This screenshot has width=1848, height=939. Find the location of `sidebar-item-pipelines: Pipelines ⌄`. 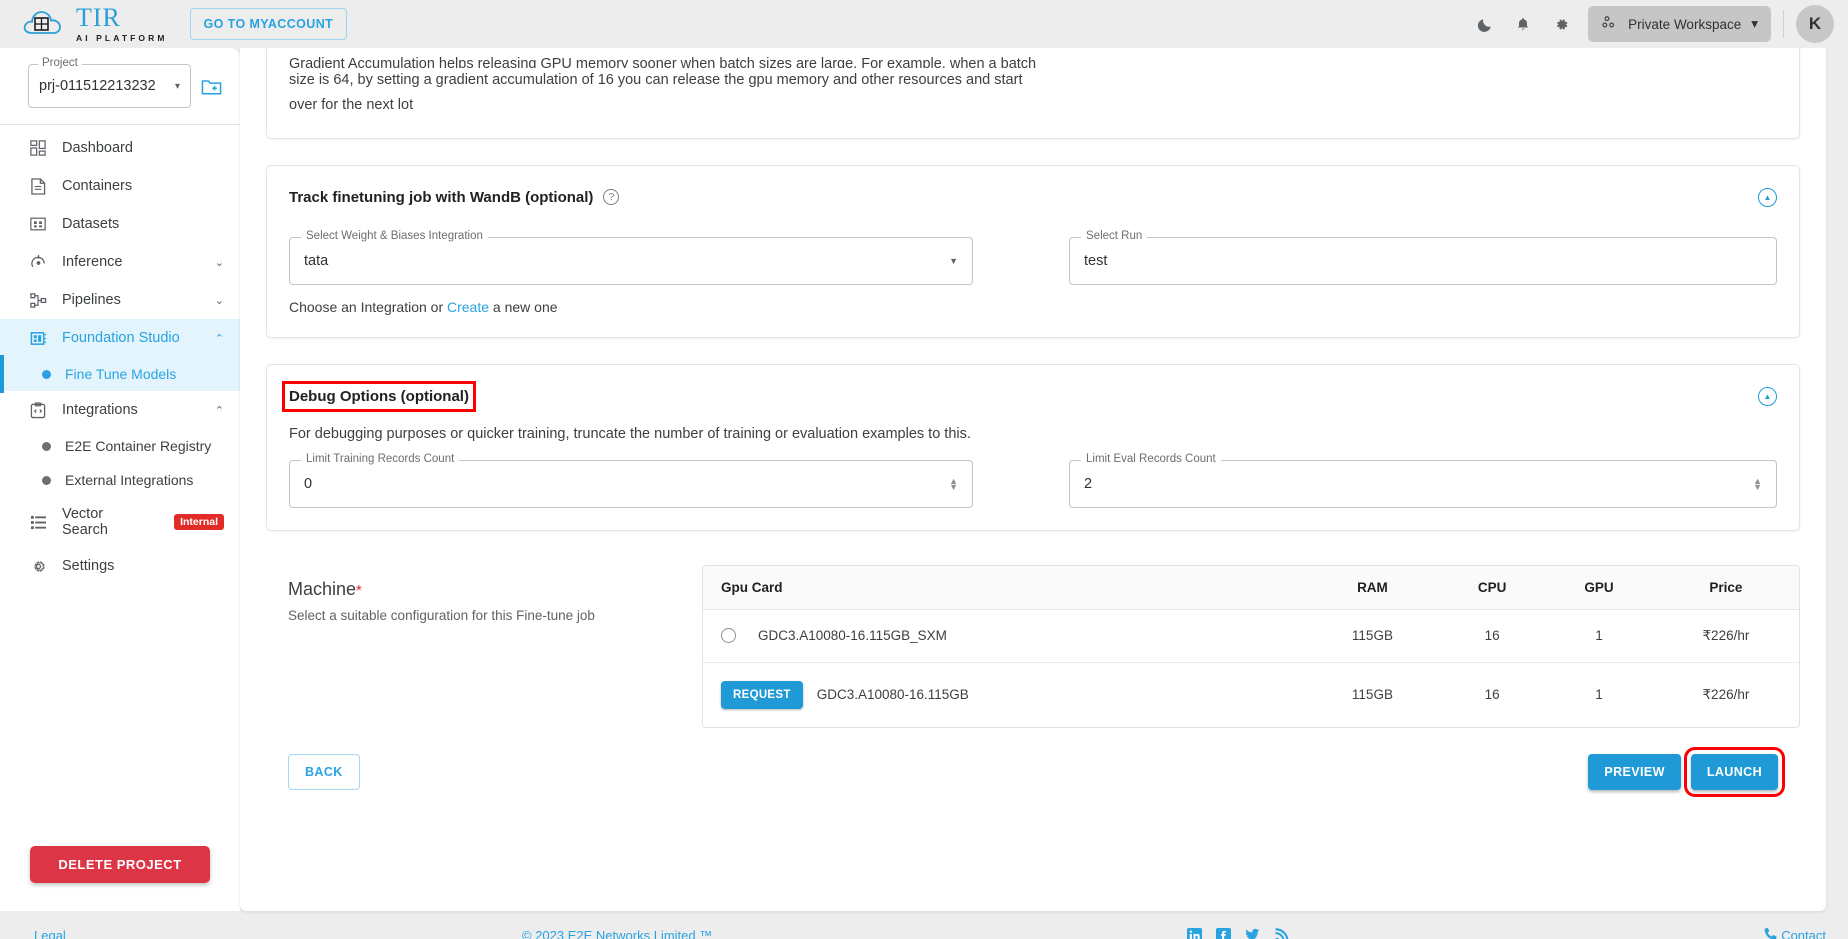

sidebar-item-pipelines: Pipelines ⌄ is located at coordinates (120, 300).